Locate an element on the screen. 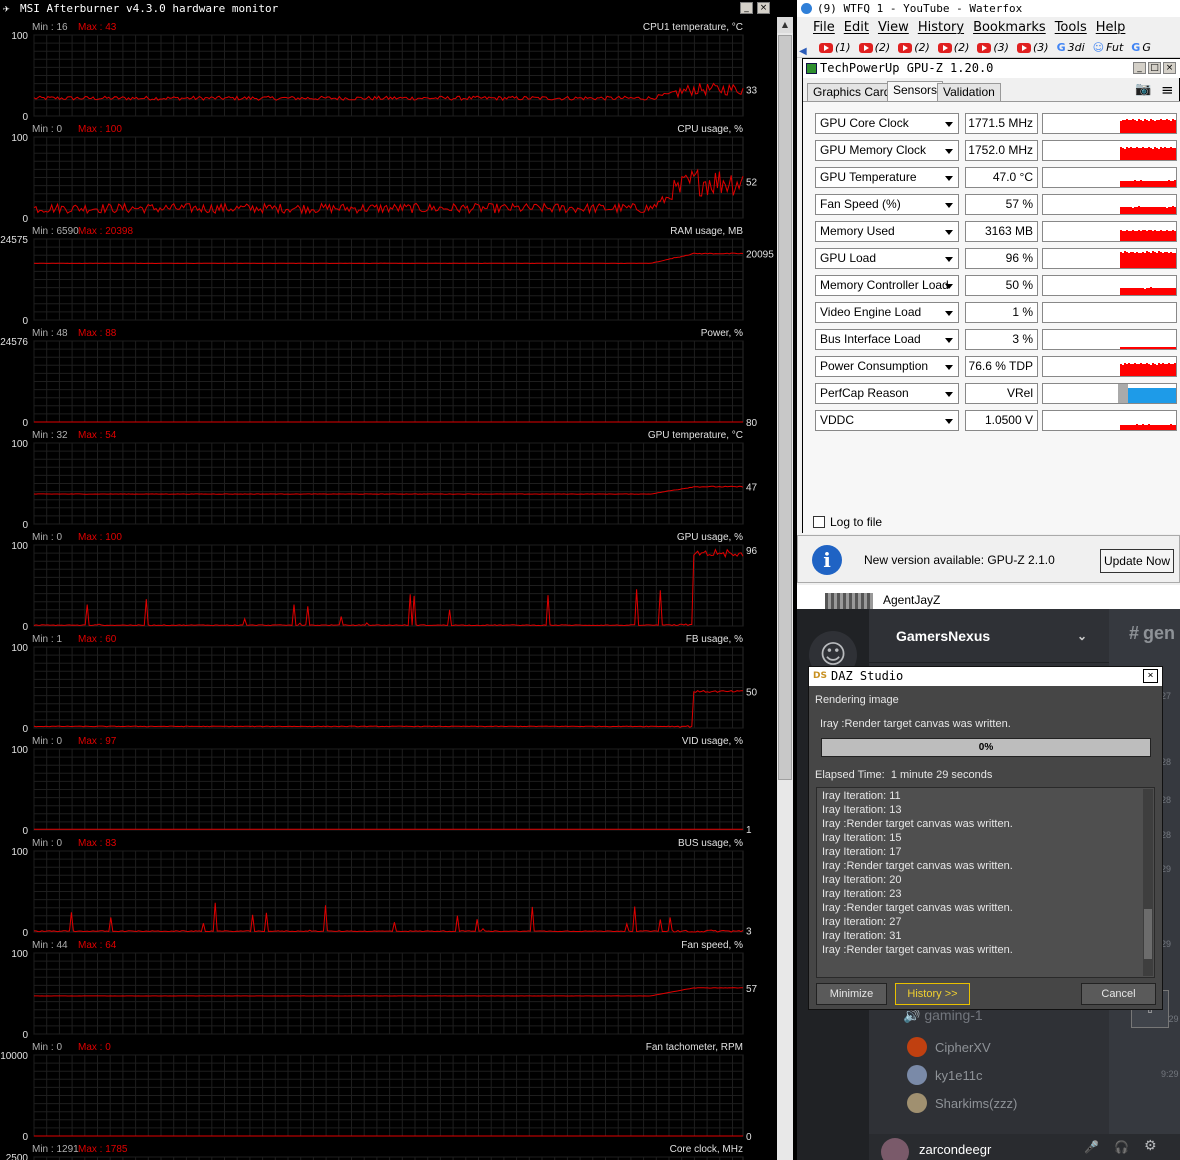 The width and height of the screenshot is (1180, 1160). back-icon: ◀ is located at coordinates (803, 49).